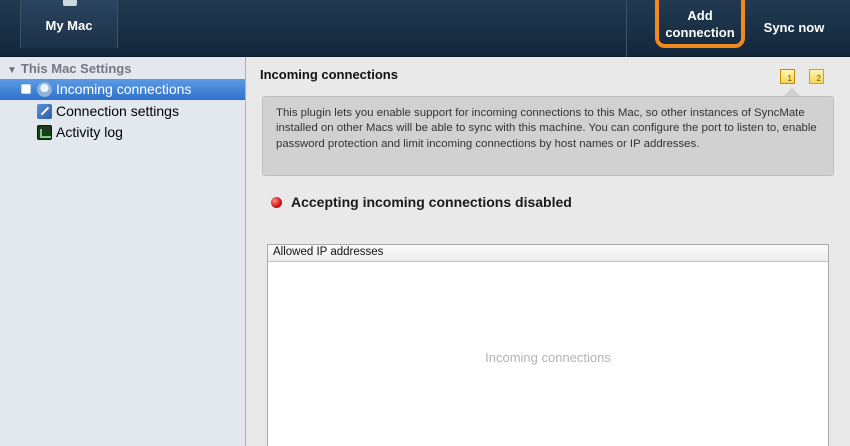 The width and height of the screenshot is (850, 446). Describe the element at coordinates (44, 89) in the screenshot. I see `globe-icon` at that location.